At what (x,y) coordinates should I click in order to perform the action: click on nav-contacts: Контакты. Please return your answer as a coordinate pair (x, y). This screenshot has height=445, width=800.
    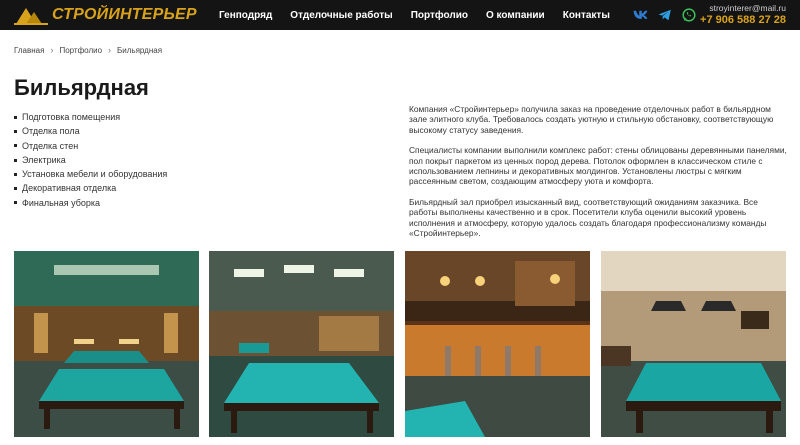
    Looking at the image, I should click on (586, 15).